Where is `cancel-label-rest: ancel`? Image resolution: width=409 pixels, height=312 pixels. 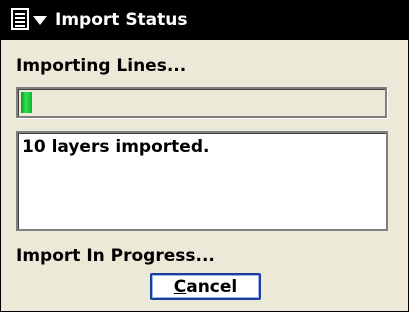
cancel-label-rest: ancel is located at coordinates (212, 286).